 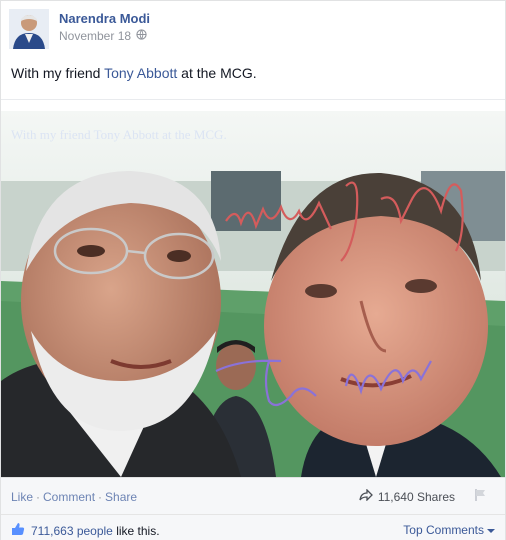 I want to click on like-link: Like, so click(x=22, y=497).